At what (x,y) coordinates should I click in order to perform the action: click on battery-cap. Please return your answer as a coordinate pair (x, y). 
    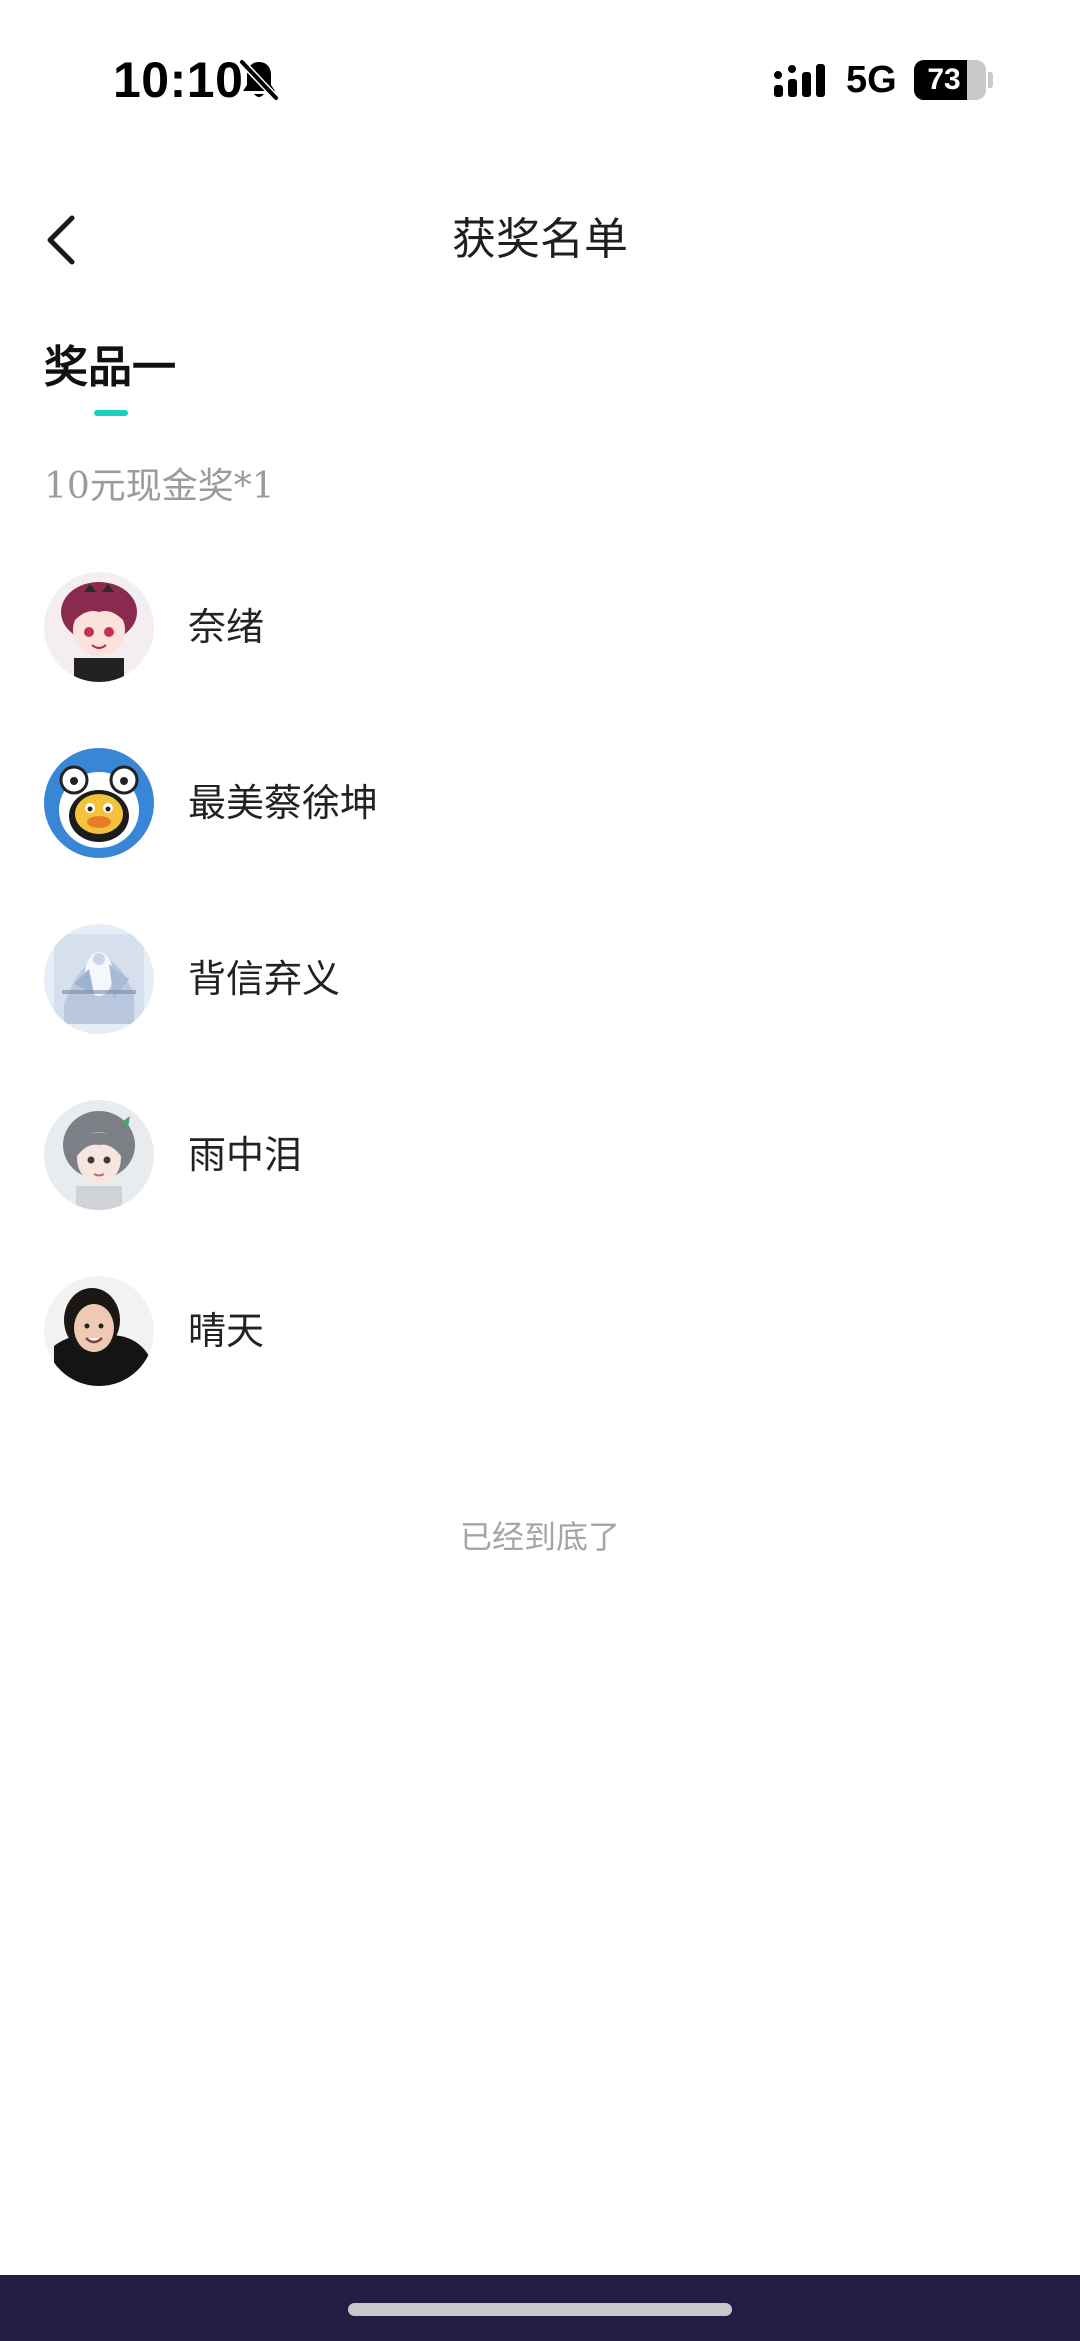
    Looking at the image, I should click on (990, 80).